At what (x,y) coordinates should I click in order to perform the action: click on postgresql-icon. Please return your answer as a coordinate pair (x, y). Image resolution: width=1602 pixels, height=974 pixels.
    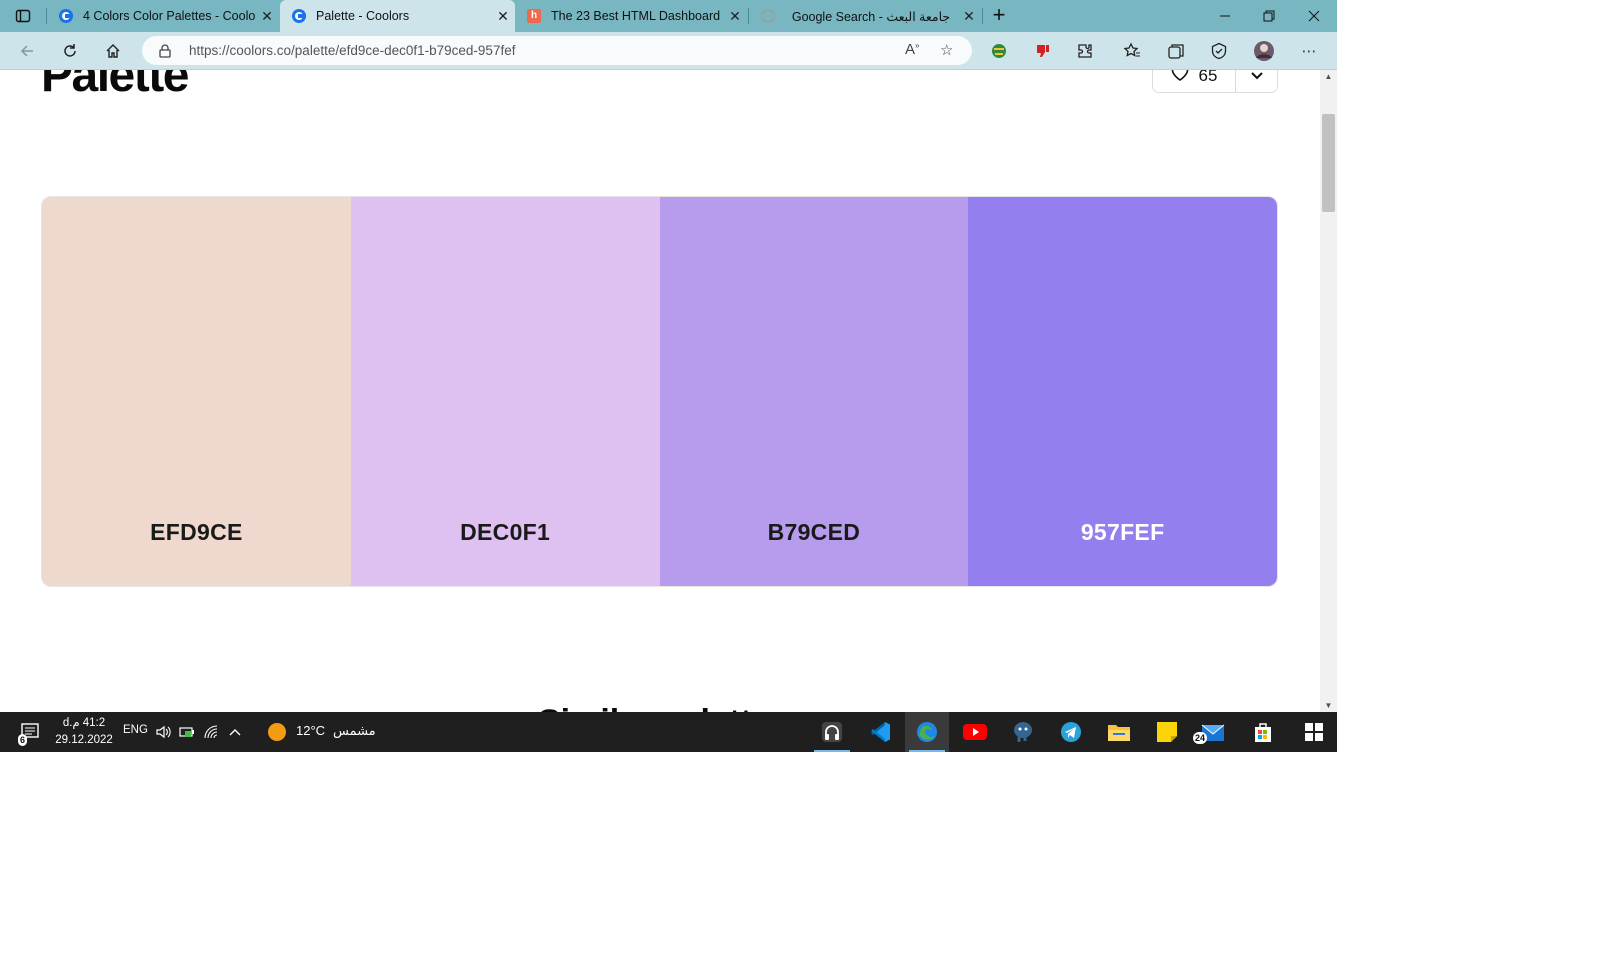
    Looking at the image, I should click on (1023, 732).